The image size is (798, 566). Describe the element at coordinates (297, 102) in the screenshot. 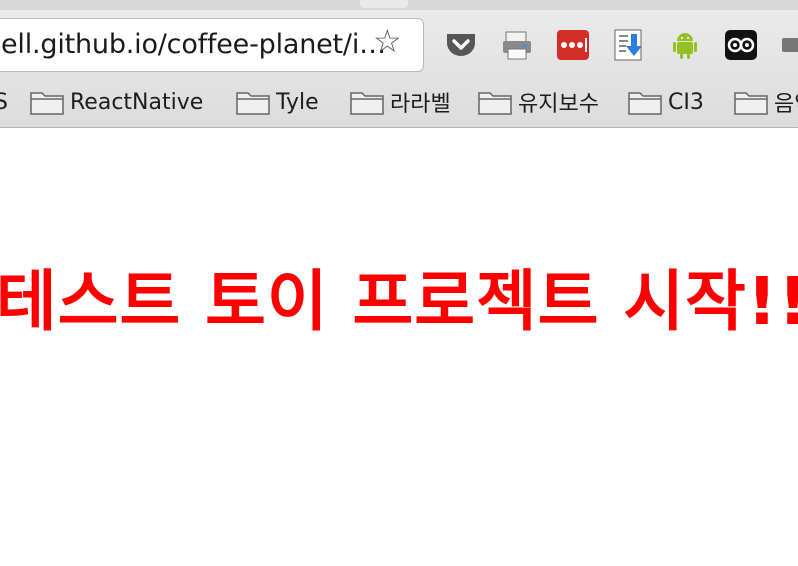

I see `bookmark-label: Tyle` at that location.